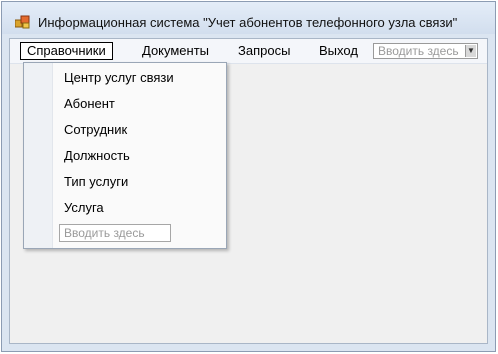 The height and width of the screenshot is (354, 498). What do you see at coordinates (338, 51) in the screenshot?
I see `menu-vyhod: Выход` at bounding box center [338, 51].